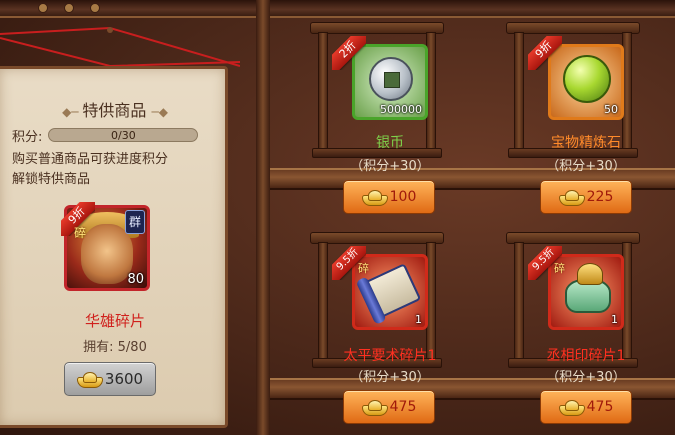 This screenshot has width=675, height=435. What do you see at coordinates (391, 79) in the screenshot?
I see `silver-coin-icon` at bounding box center [391, 79].